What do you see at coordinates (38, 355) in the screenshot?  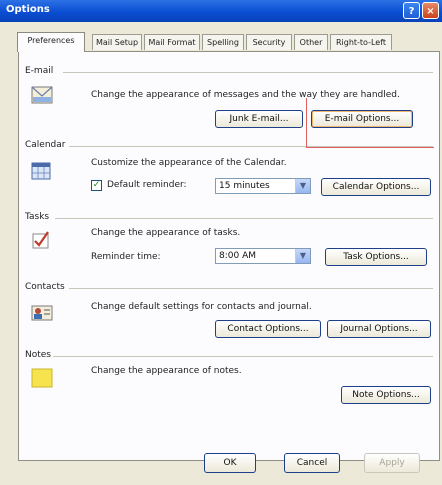 I see `notes-group-title: Notes` at bounding box center [38, 355].